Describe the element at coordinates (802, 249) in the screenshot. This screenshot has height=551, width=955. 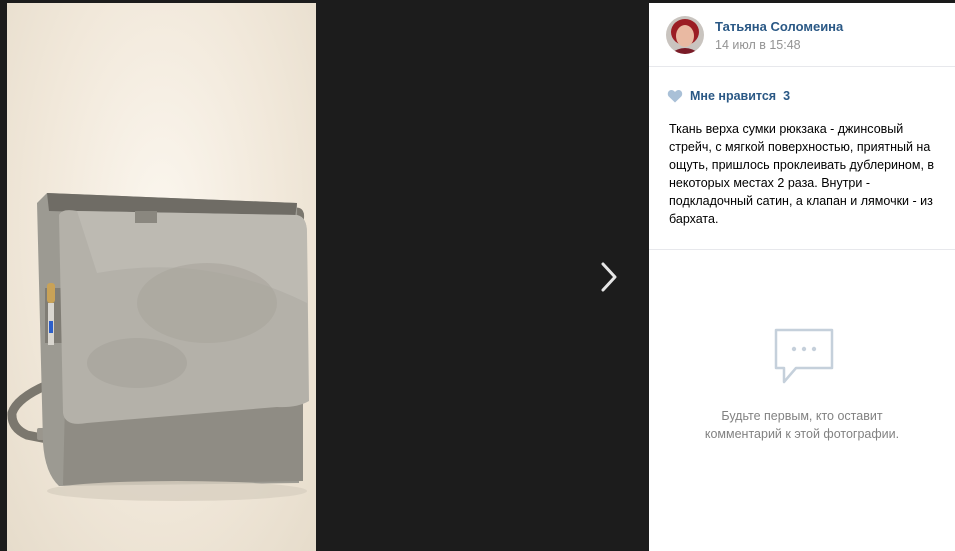
I see `divider` at that location.